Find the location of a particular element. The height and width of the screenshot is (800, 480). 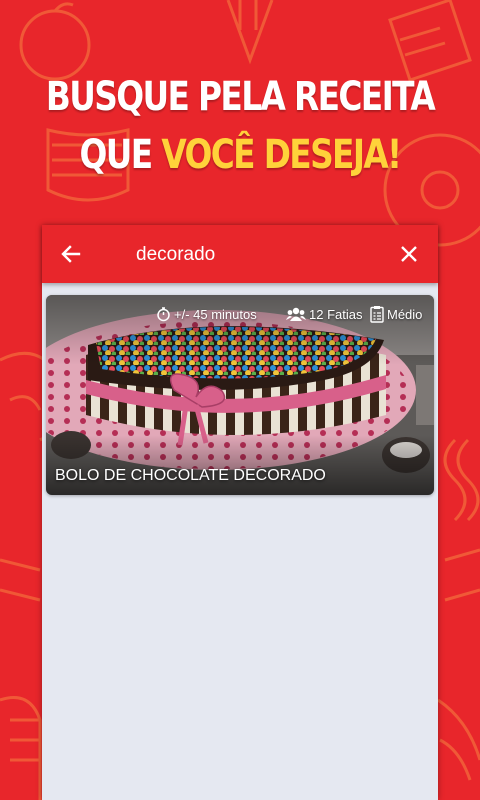

headline-line-1: BUSQUE PELA RECEITA is located at coordinates (240, 97).